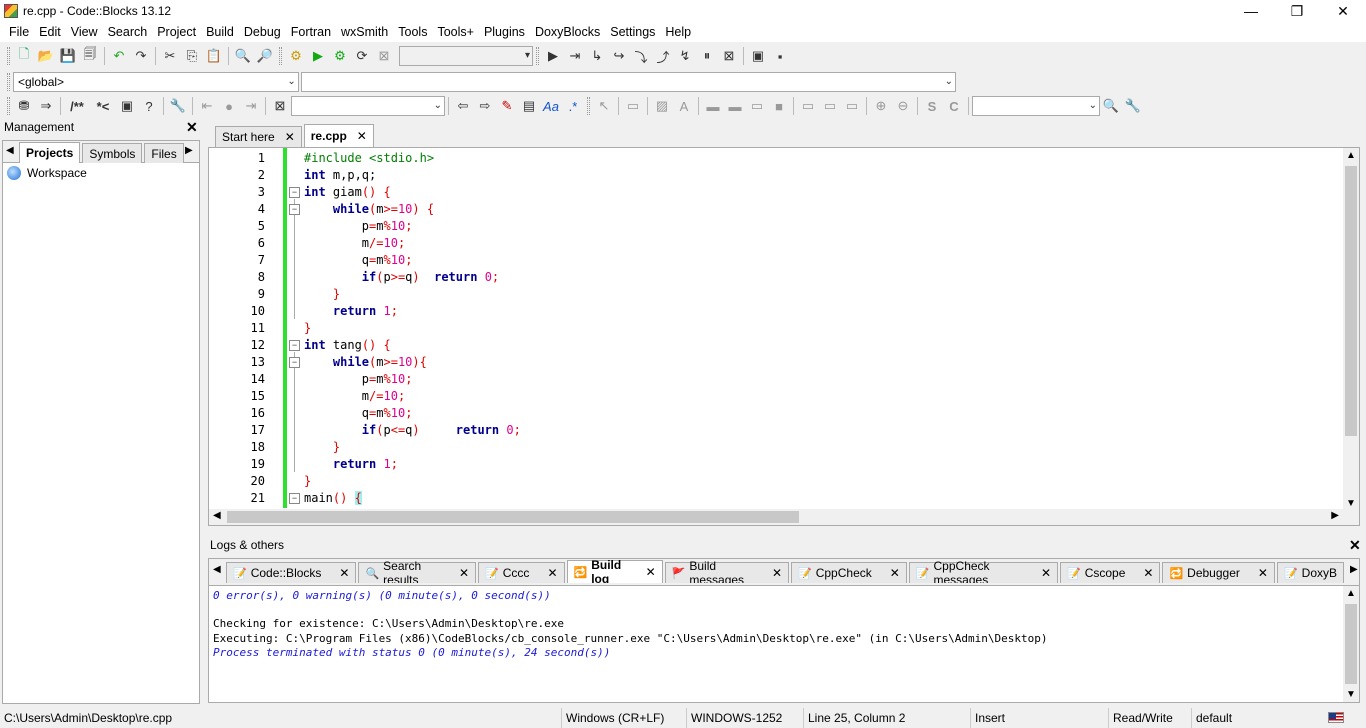 Image resolution: width=1366 pixels, height=728 pixels. What do you see at coordinates (412, 32) in the screenshot?
I see `menu-tools: Tools` at bounding box center [412, 32].